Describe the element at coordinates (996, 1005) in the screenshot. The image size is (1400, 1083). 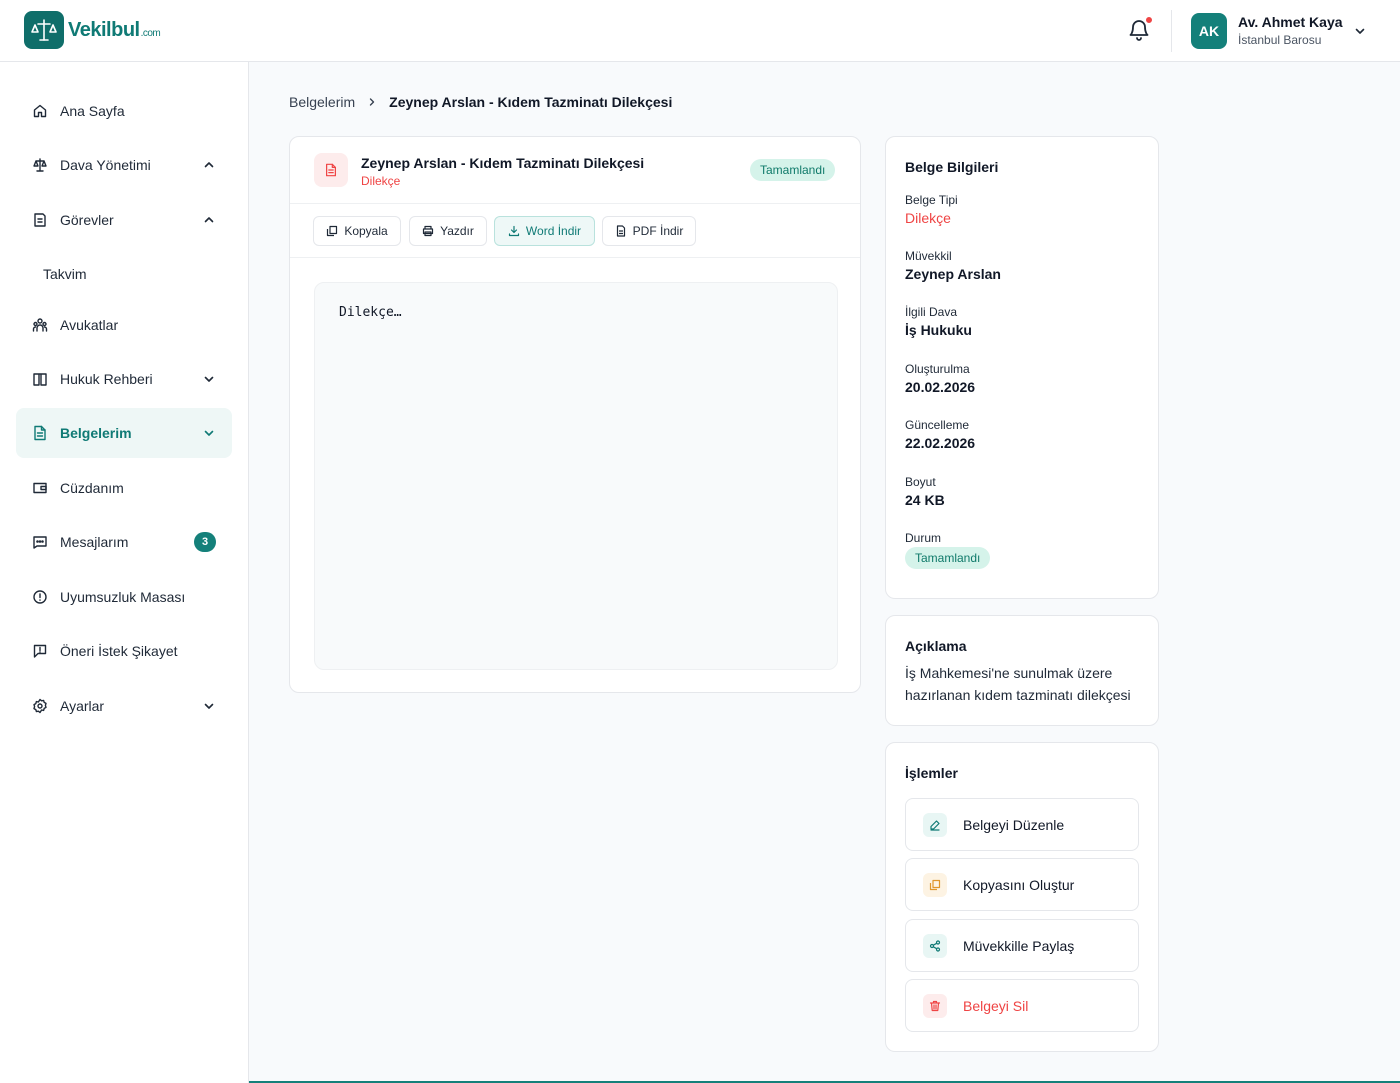
I see `delete-document-label: Belgeyi Sil` at that location.